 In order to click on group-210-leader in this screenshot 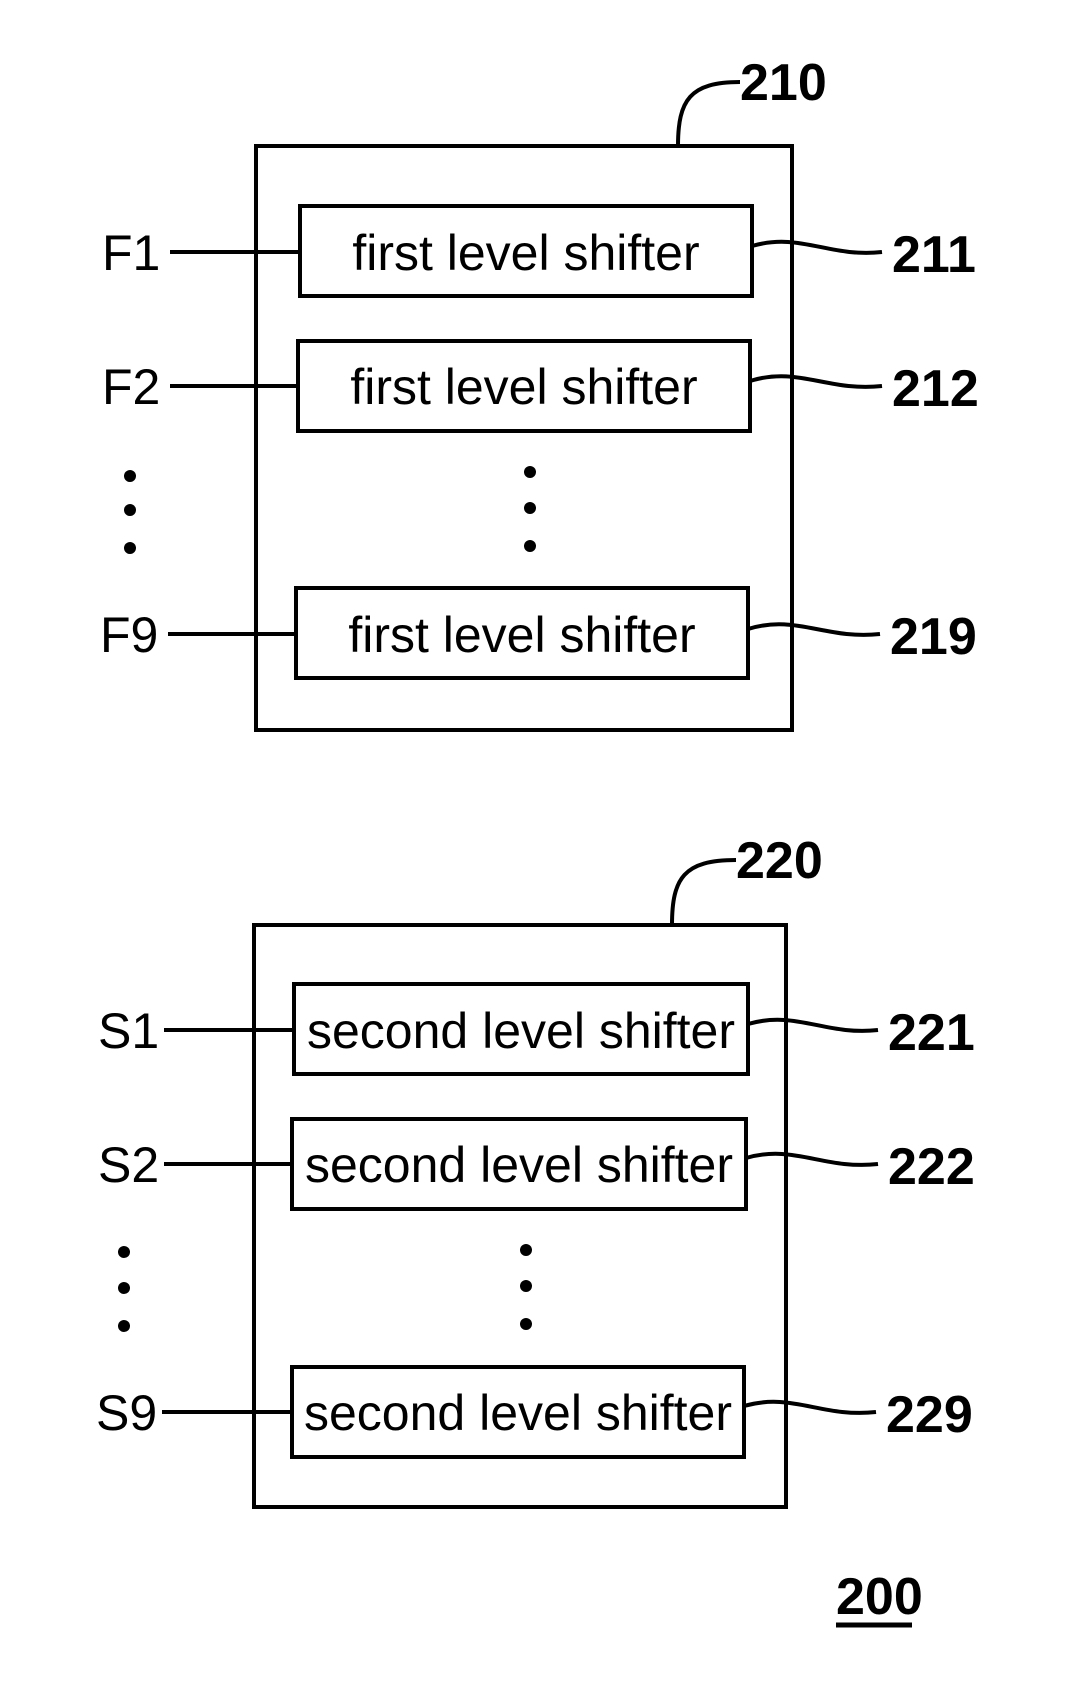, I will do `click(708, 113)`.